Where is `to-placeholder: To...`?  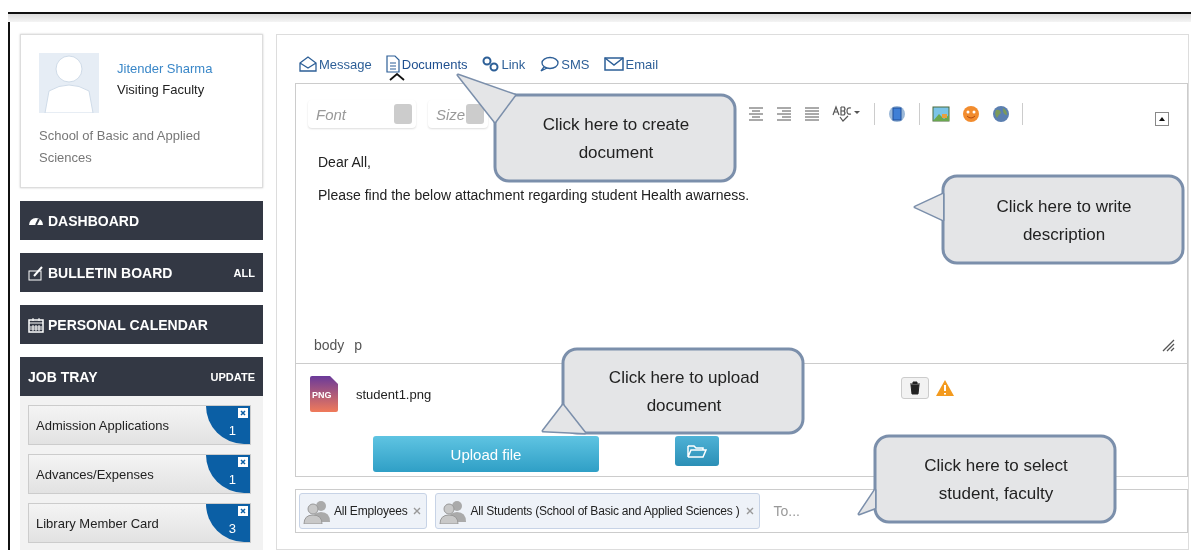
to-placeholder: To... is located at coordinates (786, 511).